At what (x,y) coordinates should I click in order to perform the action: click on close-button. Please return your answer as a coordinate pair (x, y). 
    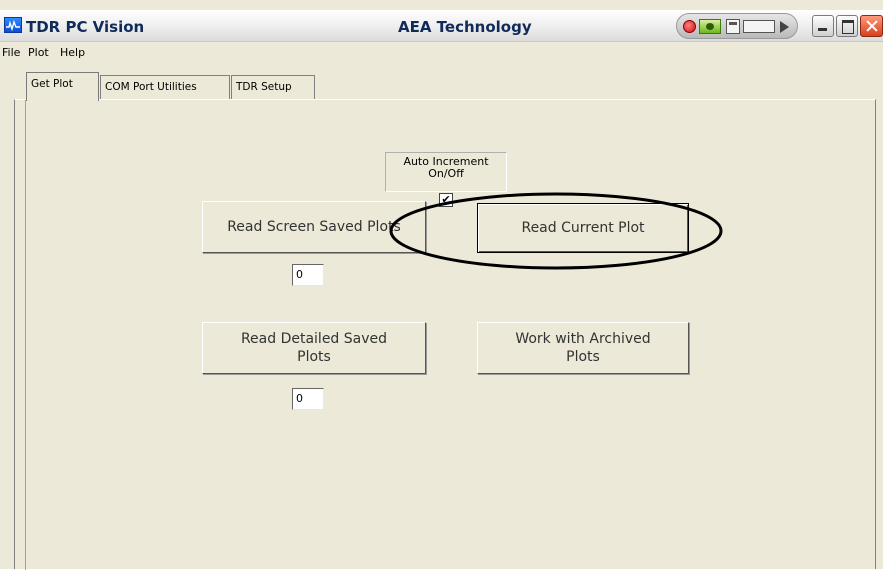
    Looking at the image, I should click on (871, 26).